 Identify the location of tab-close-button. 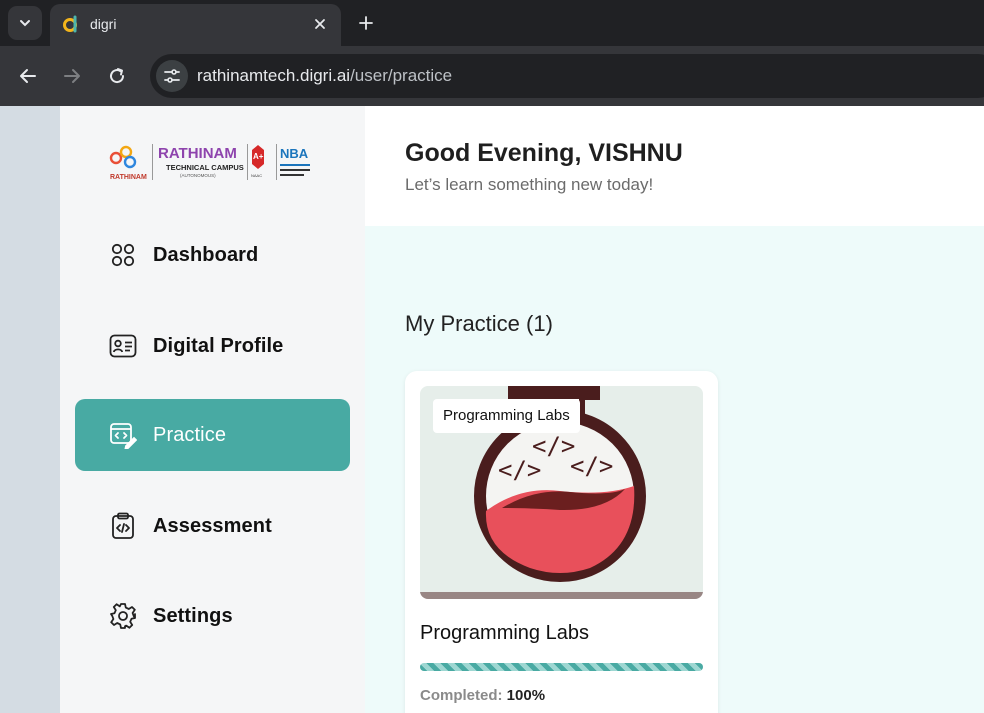
(320, 24).